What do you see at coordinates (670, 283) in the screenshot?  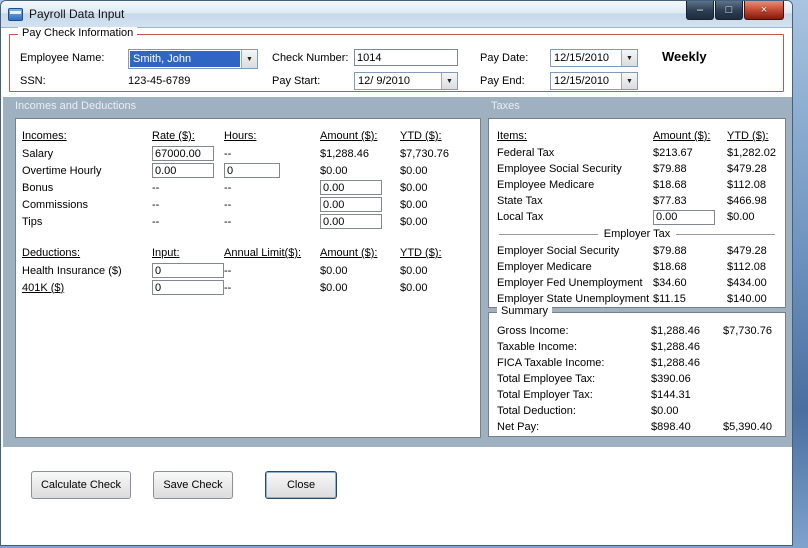 I see `tax-amount: $34.60` at bounding box center [670, 283].